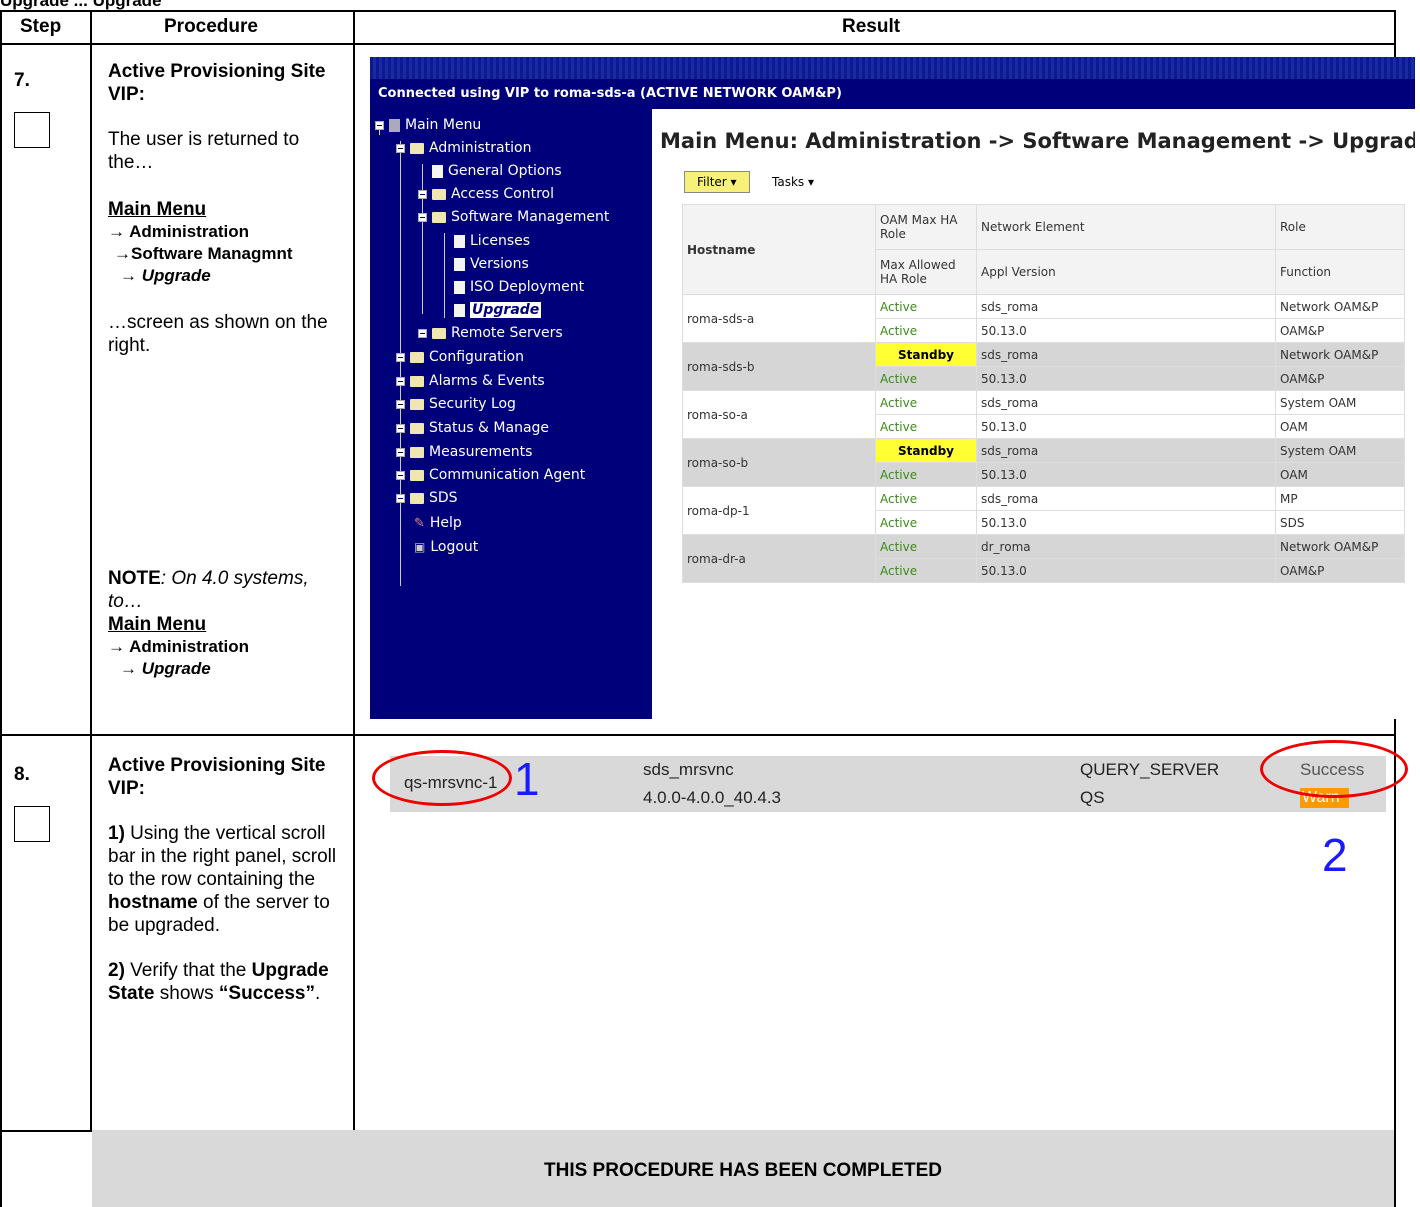  I want to click on tree-software-management: Software Management, so click(513, 217).